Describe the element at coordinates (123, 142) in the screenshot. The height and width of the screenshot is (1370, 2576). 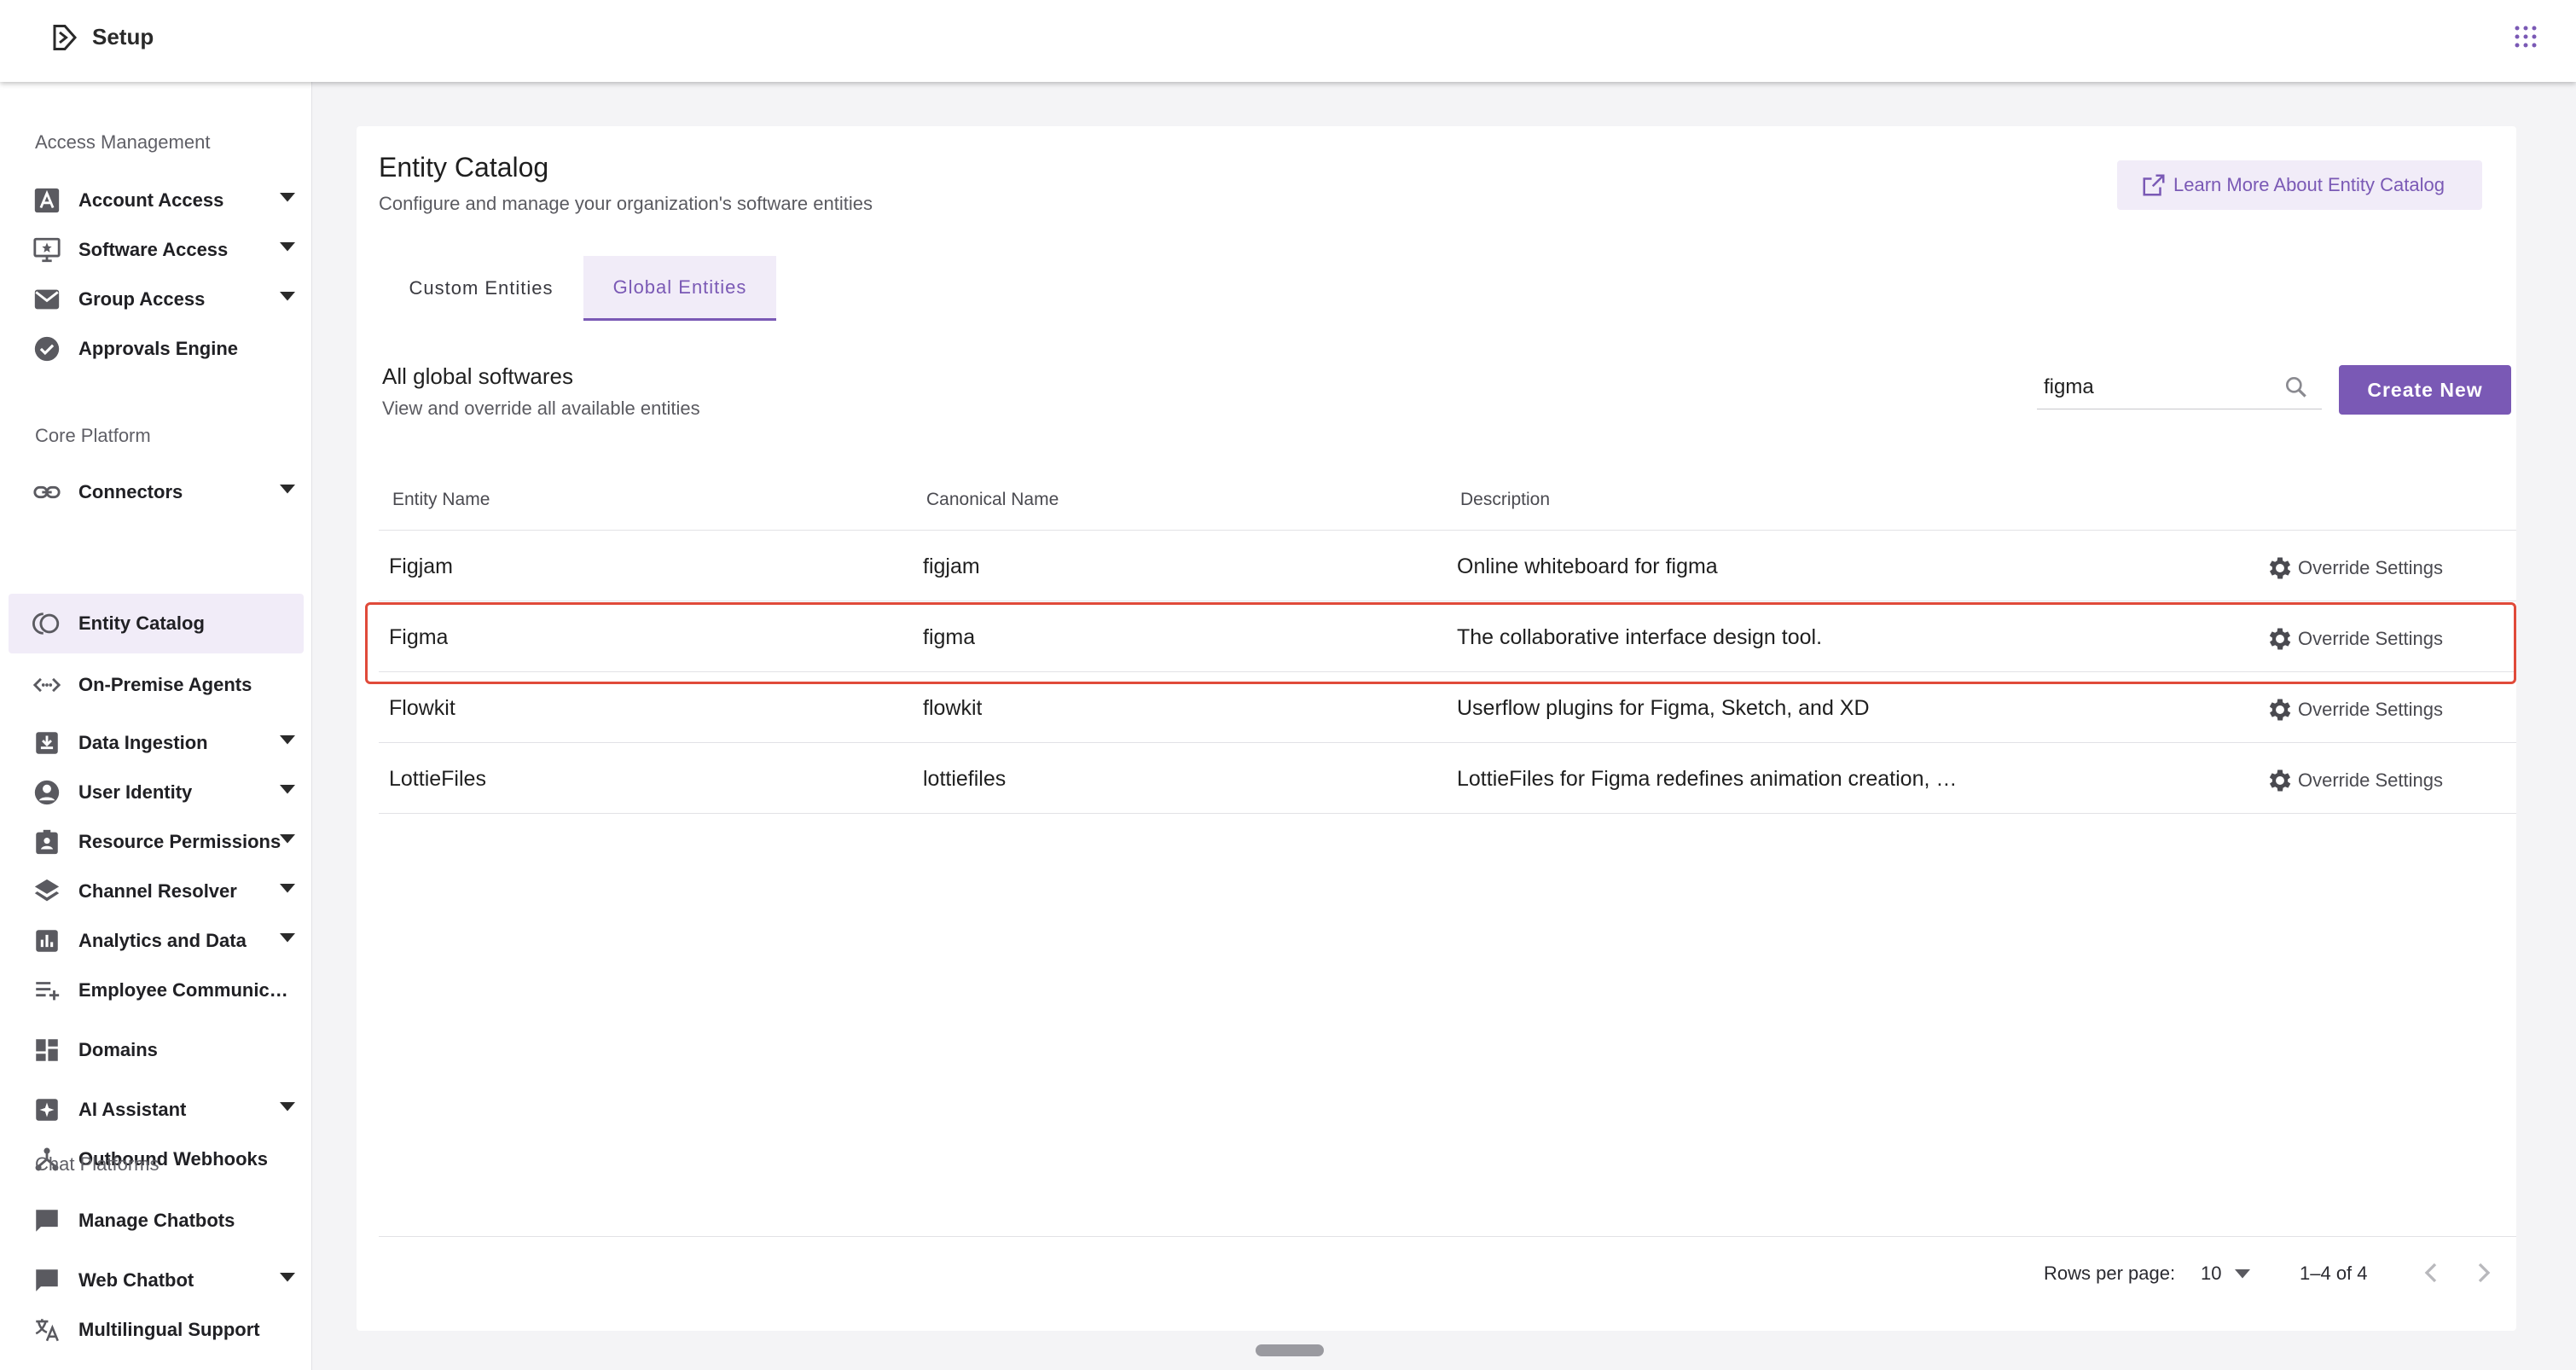
I see `section-title-access-management: Access Management` at that location.